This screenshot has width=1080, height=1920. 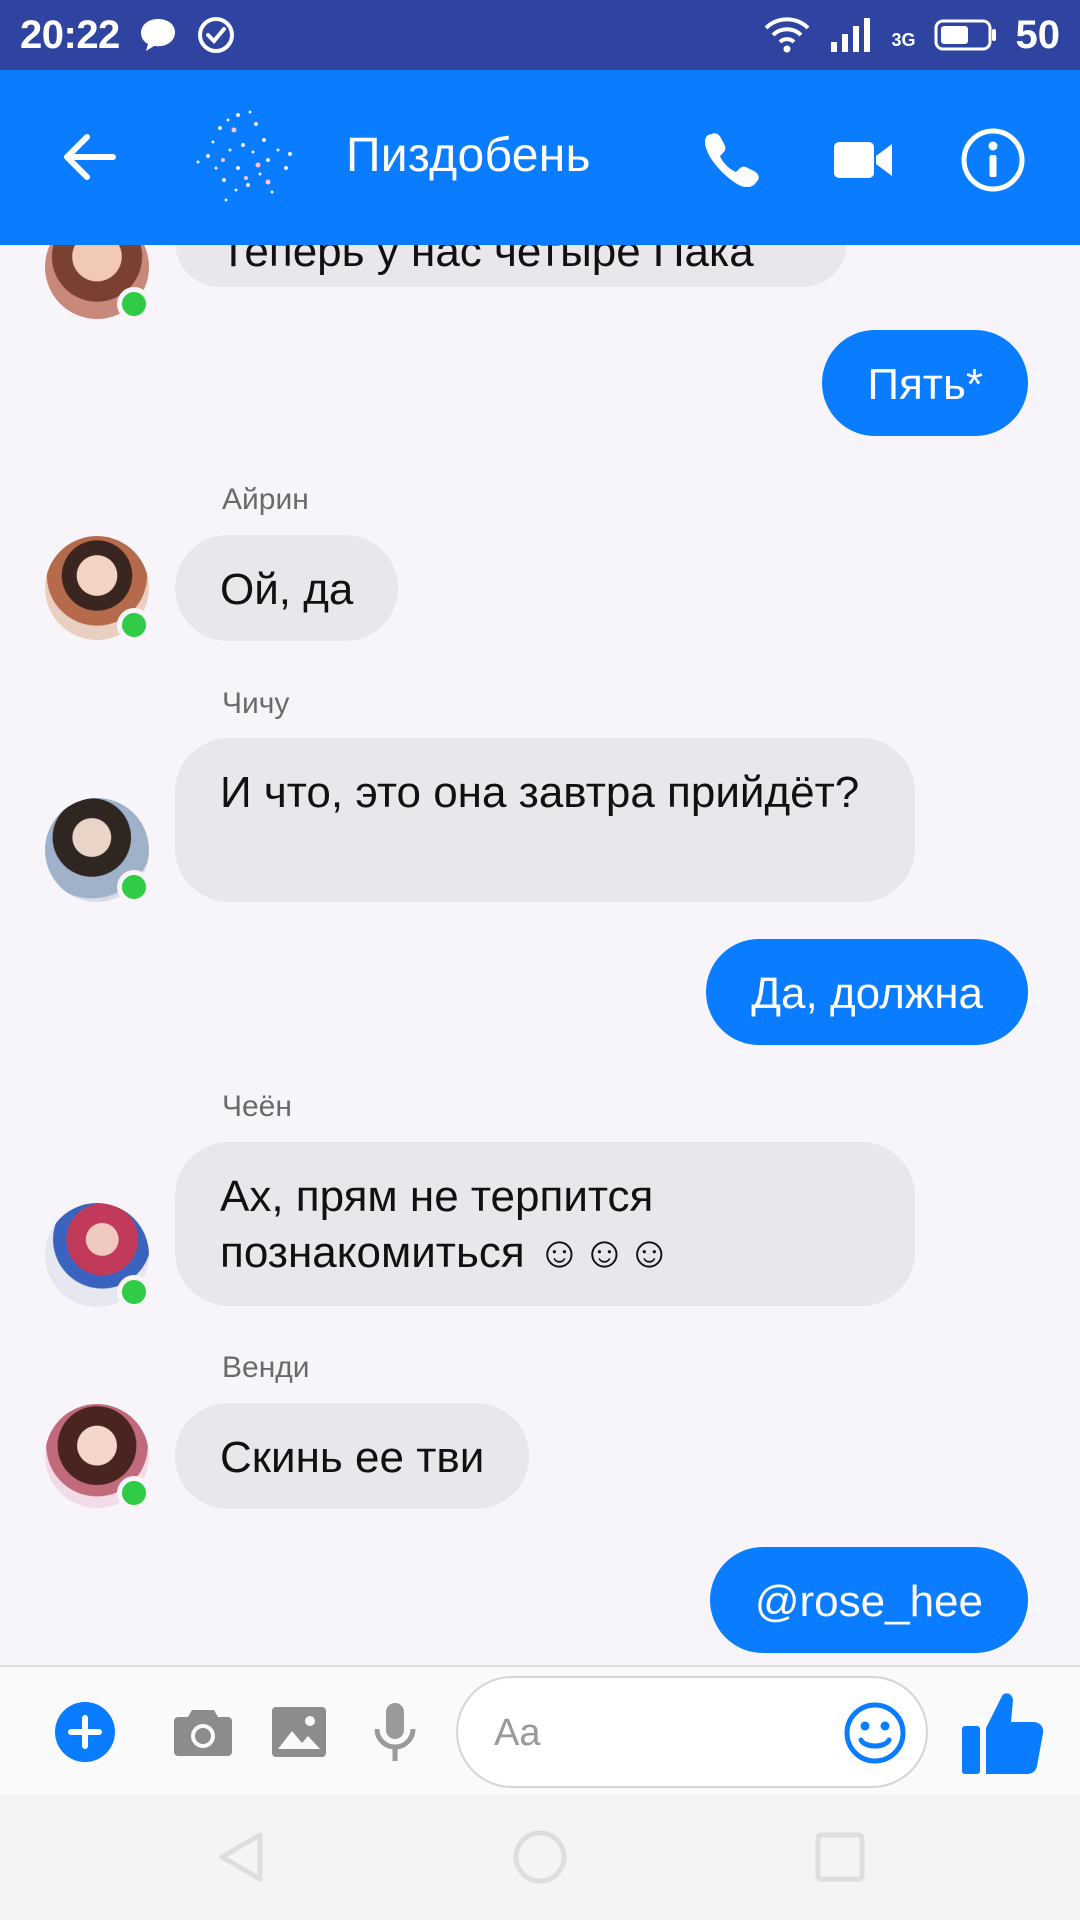 What do you see at coordinates (446, 1224) in the screenshot?
I see `message-text: Ах, прям не терпится познакомиться ☺☺☺` at bounding box center [446, 1224].